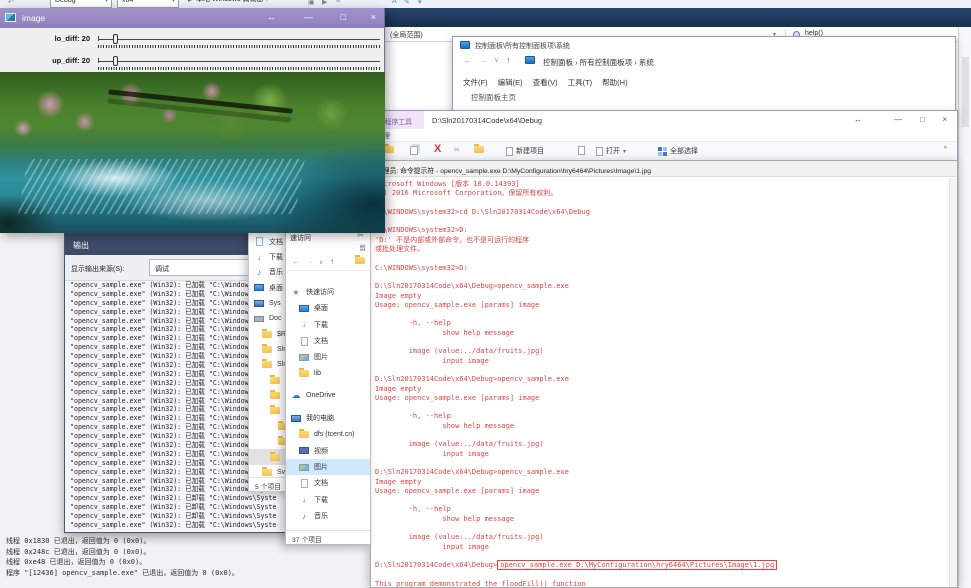 Image resolution: width=971 pixels, height=588 pixels. Describe the element at coordinates (328, 418) in the screenshot. I see `list-item: 我的电脑` at that location.